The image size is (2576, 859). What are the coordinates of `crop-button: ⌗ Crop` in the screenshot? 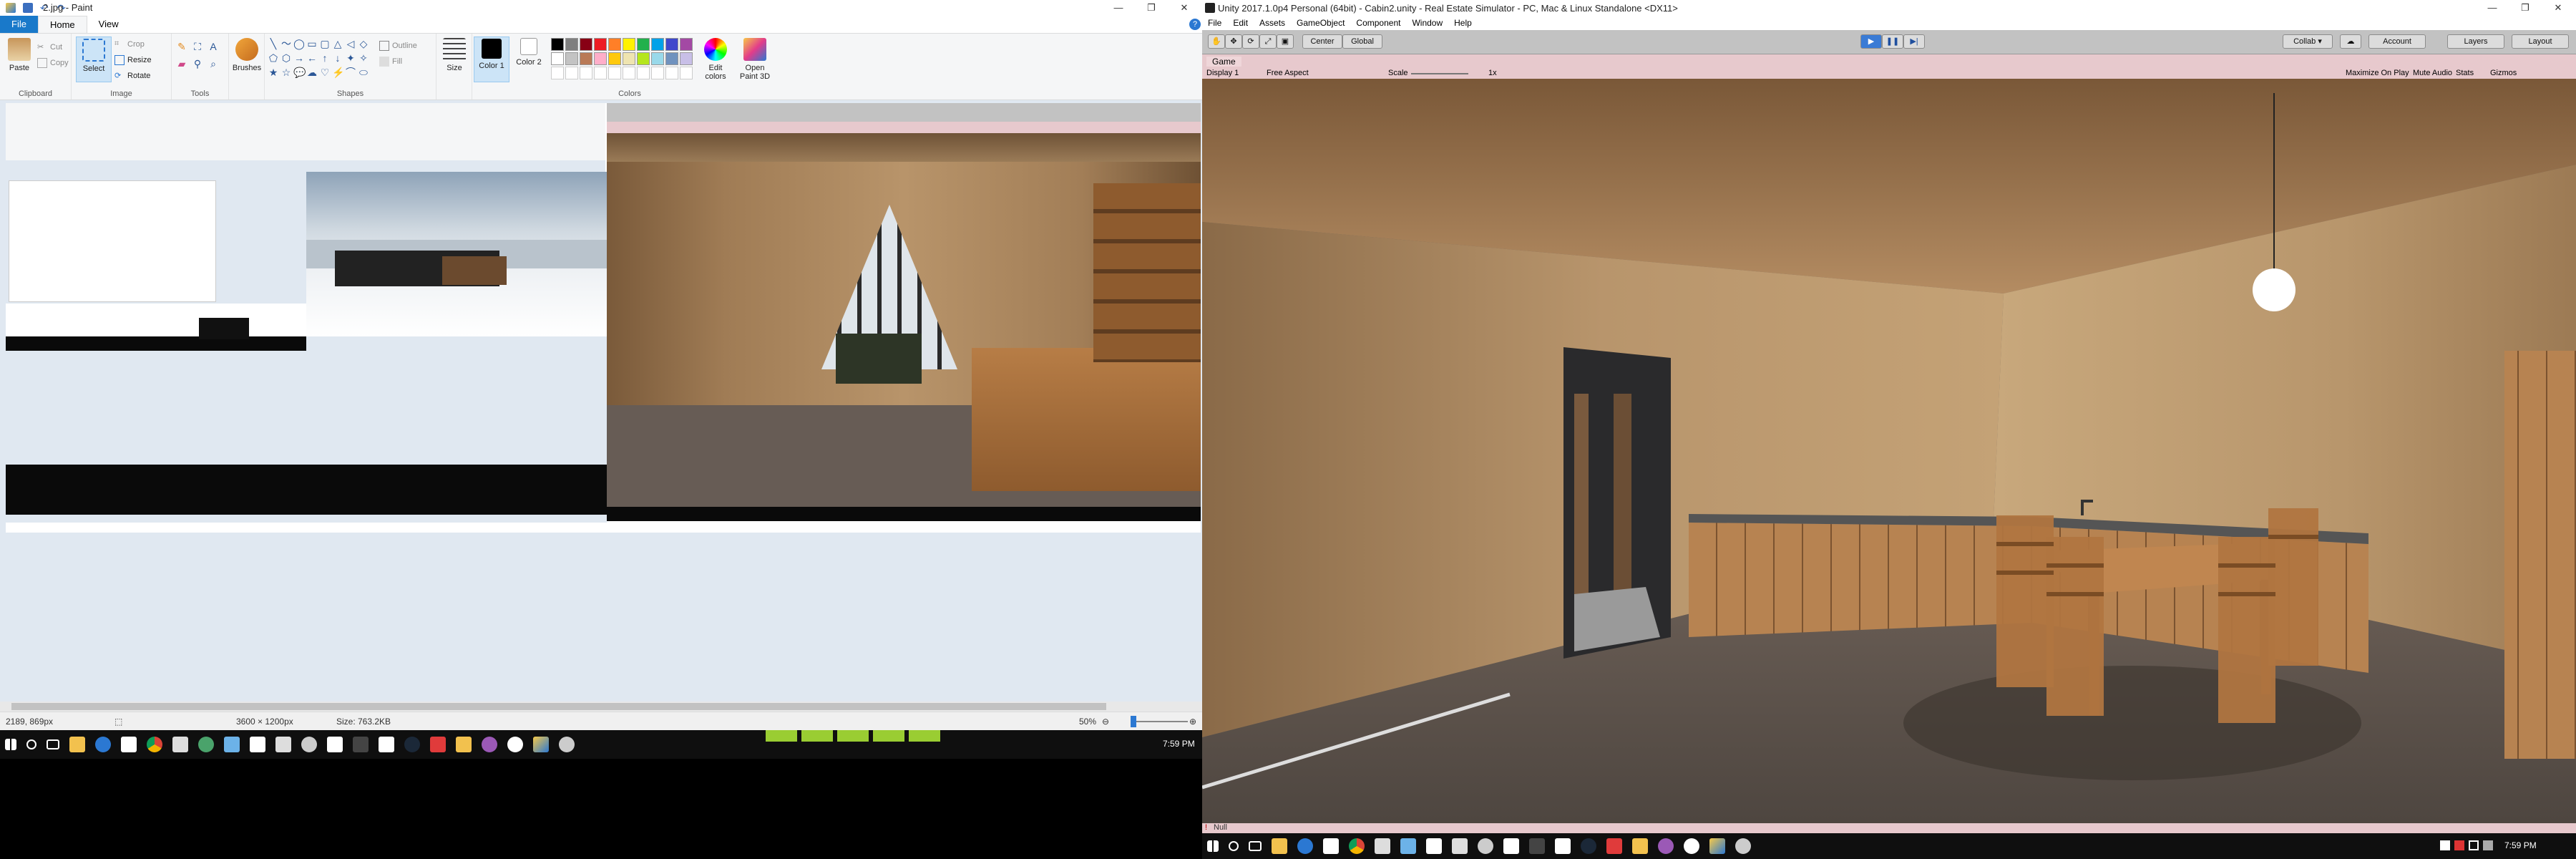 It's located at (129, 44).